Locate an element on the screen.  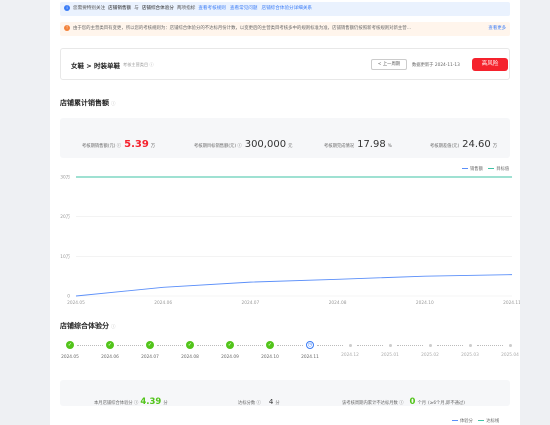
timeline-month: ✓ 2024.07 is located at coordinates (150, 349).